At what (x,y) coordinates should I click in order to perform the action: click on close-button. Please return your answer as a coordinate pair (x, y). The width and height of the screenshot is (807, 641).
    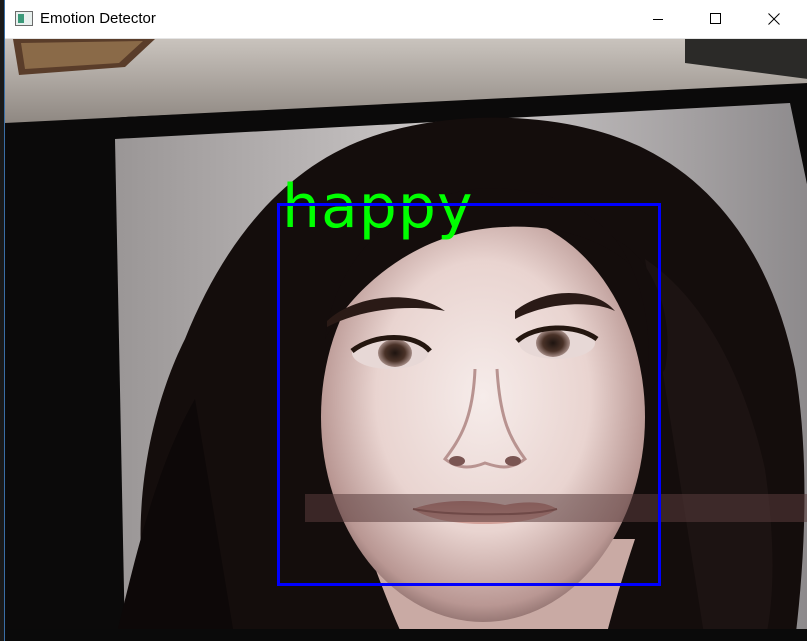
    Looking at the image, I should click on (774, 19).